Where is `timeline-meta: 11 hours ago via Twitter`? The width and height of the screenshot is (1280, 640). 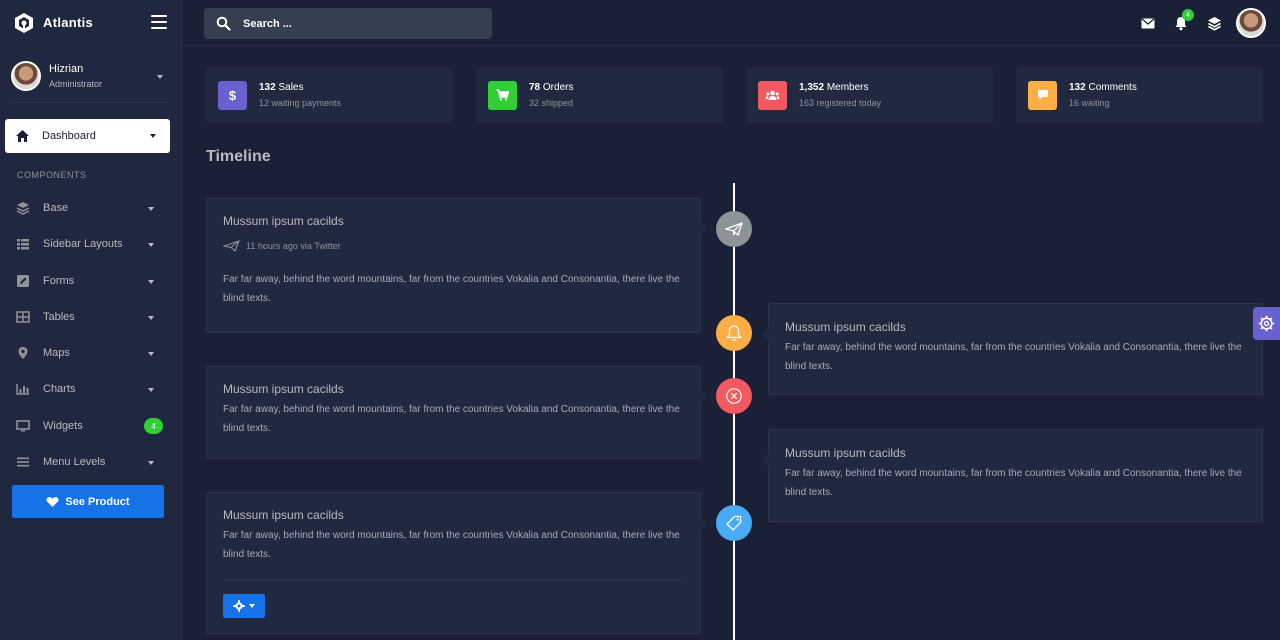
timeline-meta: 11 hours ago via Twitter is located at coordinates (293, 246).